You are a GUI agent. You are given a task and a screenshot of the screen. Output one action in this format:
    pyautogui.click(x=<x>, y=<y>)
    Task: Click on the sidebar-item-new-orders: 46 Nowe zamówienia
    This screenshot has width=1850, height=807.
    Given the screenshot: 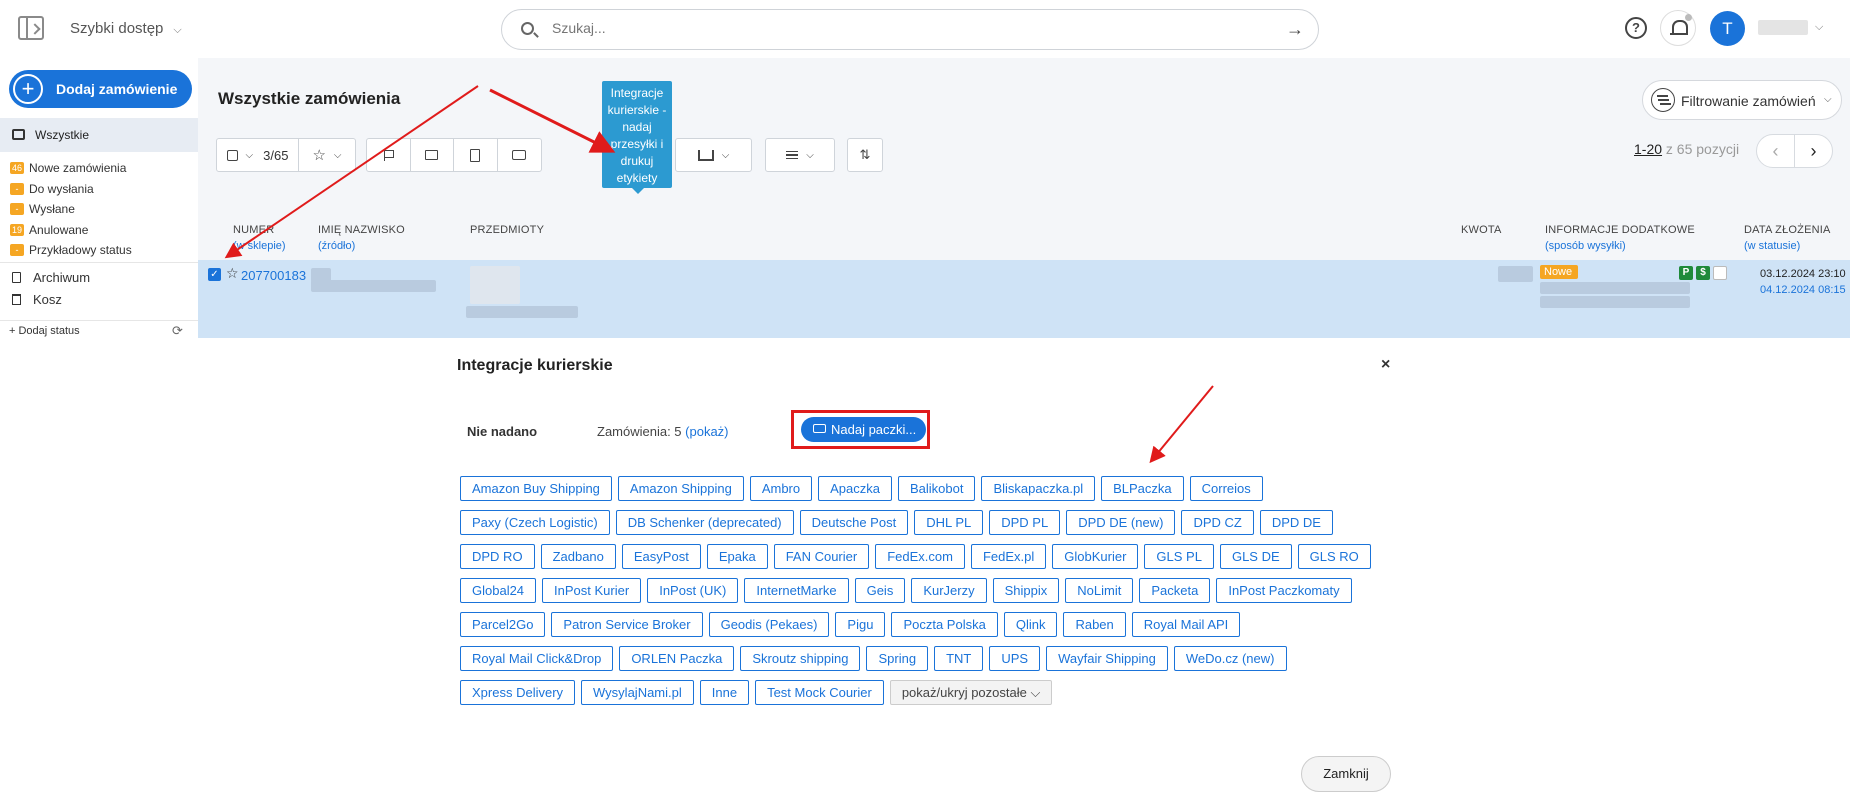 What is the action you would take?
    pyautogui.click(x=71, y=168)
    